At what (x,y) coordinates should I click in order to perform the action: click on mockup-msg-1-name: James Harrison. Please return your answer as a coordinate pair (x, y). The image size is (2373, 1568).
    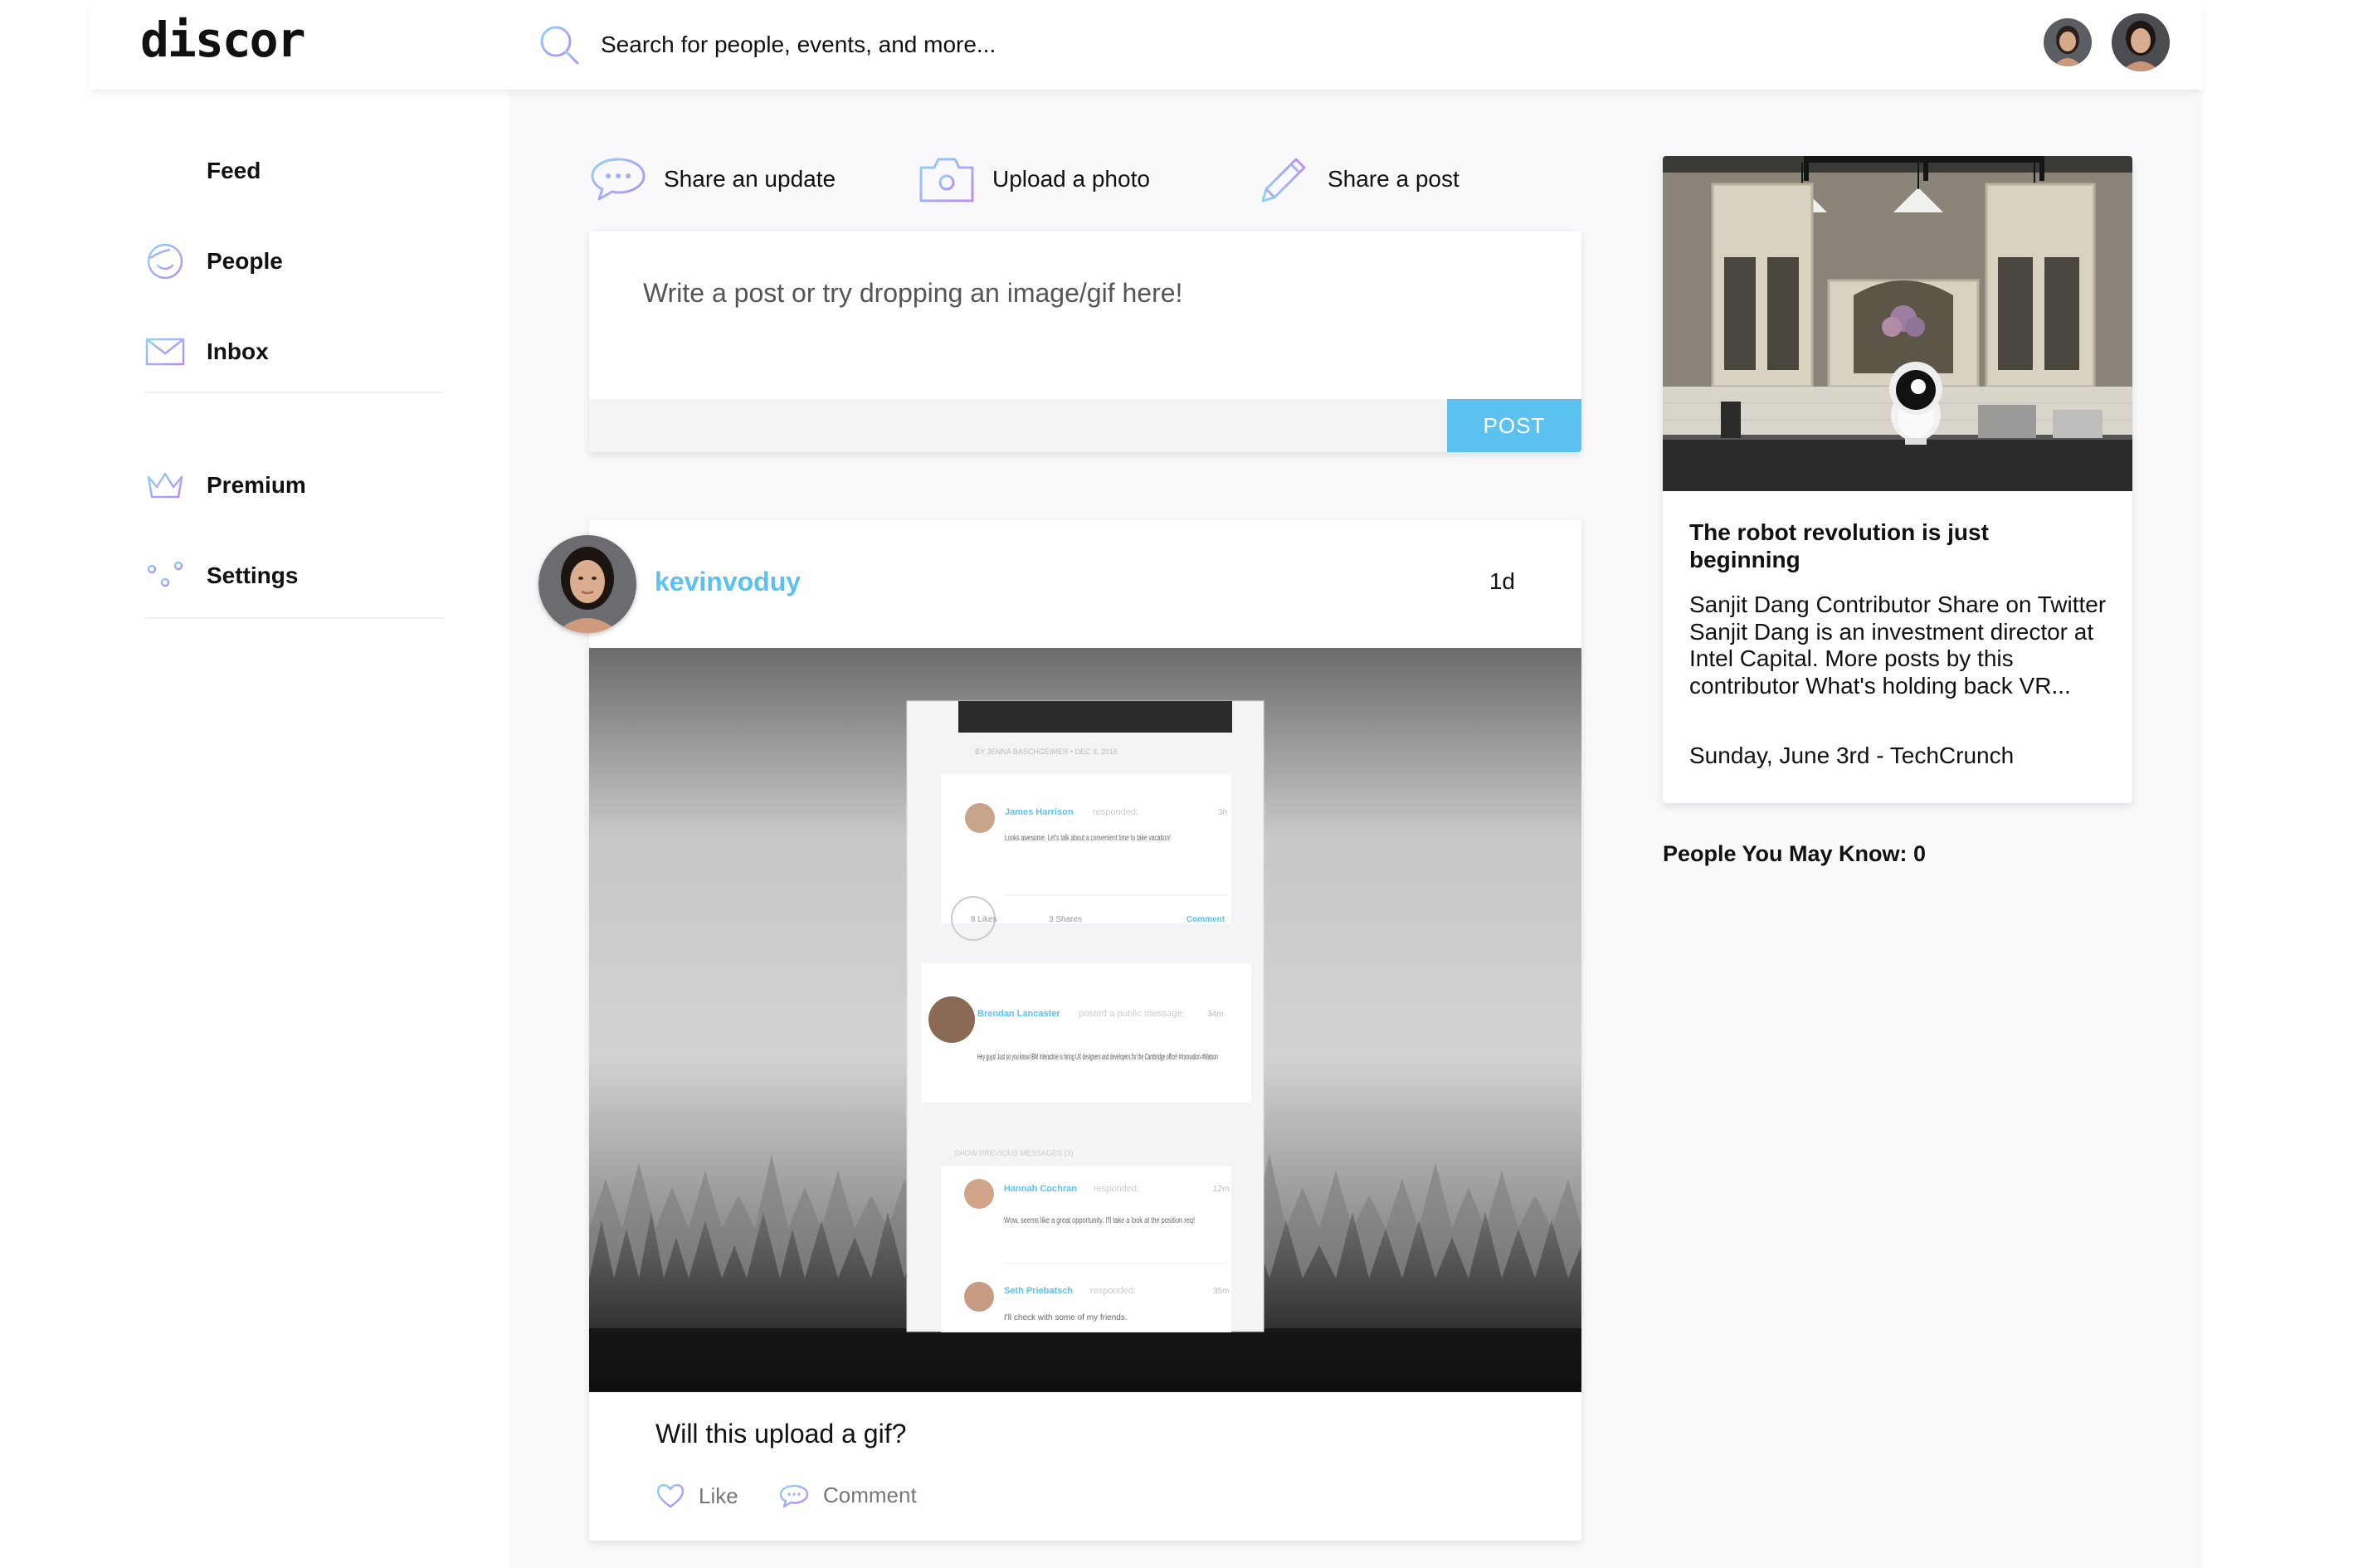
    Looking at the image, I should click on (1040, 812).